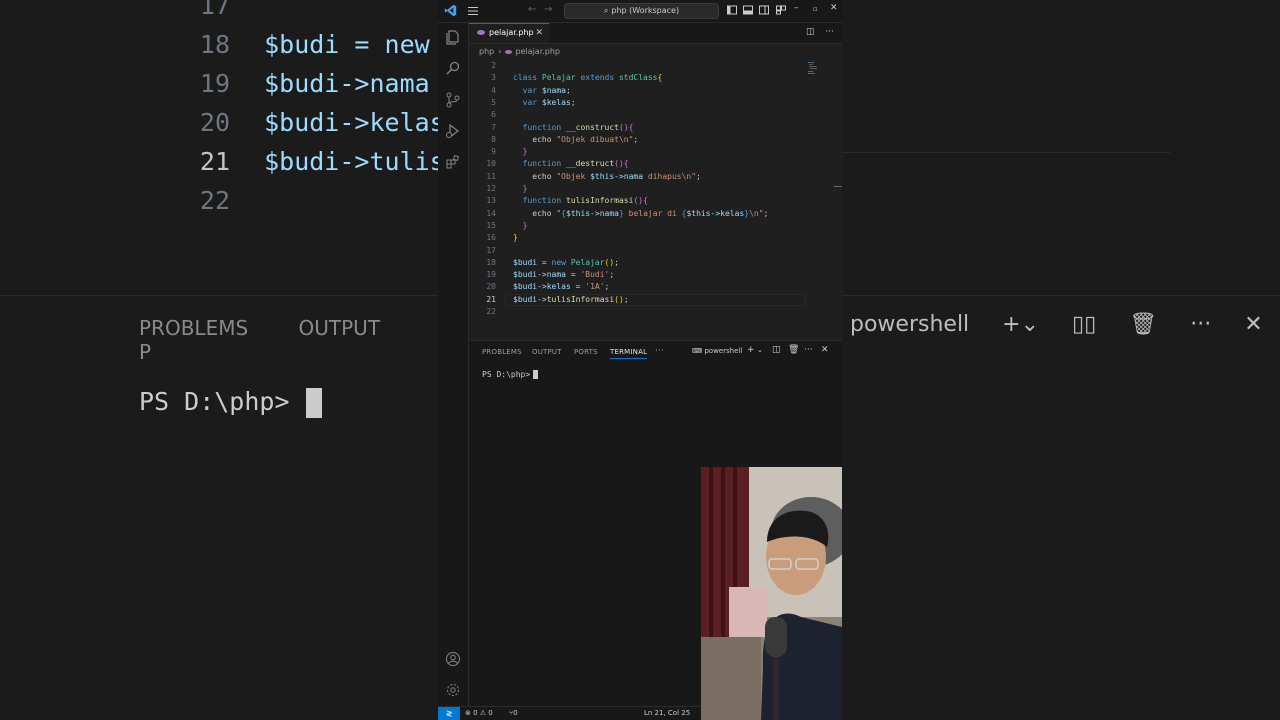  What do you see at coordinates (532, 90) in the screenshot?
I see `code-token: var` at bounding box center [532, 90].